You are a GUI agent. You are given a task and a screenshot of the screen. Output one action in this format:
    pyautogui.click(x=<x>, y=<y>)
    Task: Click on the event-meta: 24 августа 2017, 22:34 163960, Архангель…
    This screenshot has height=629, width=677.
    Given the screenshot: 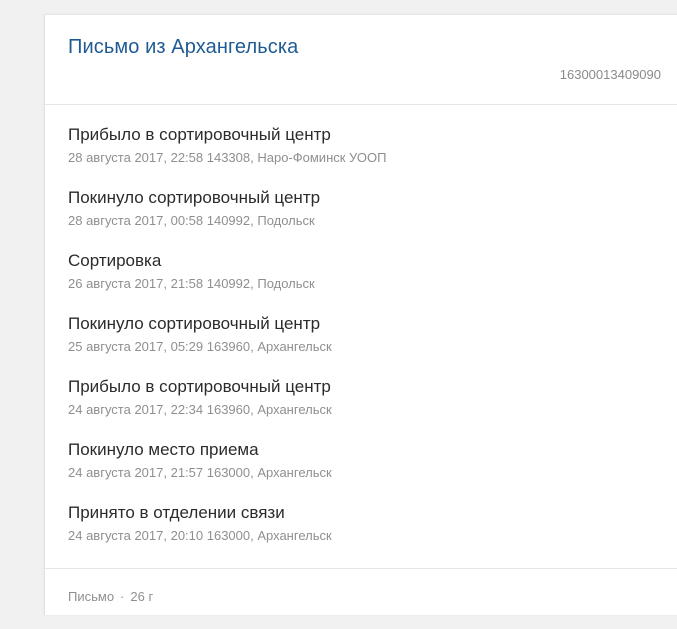 What is the action you would take?
    pyautogui.click(x=200, y=409)
    